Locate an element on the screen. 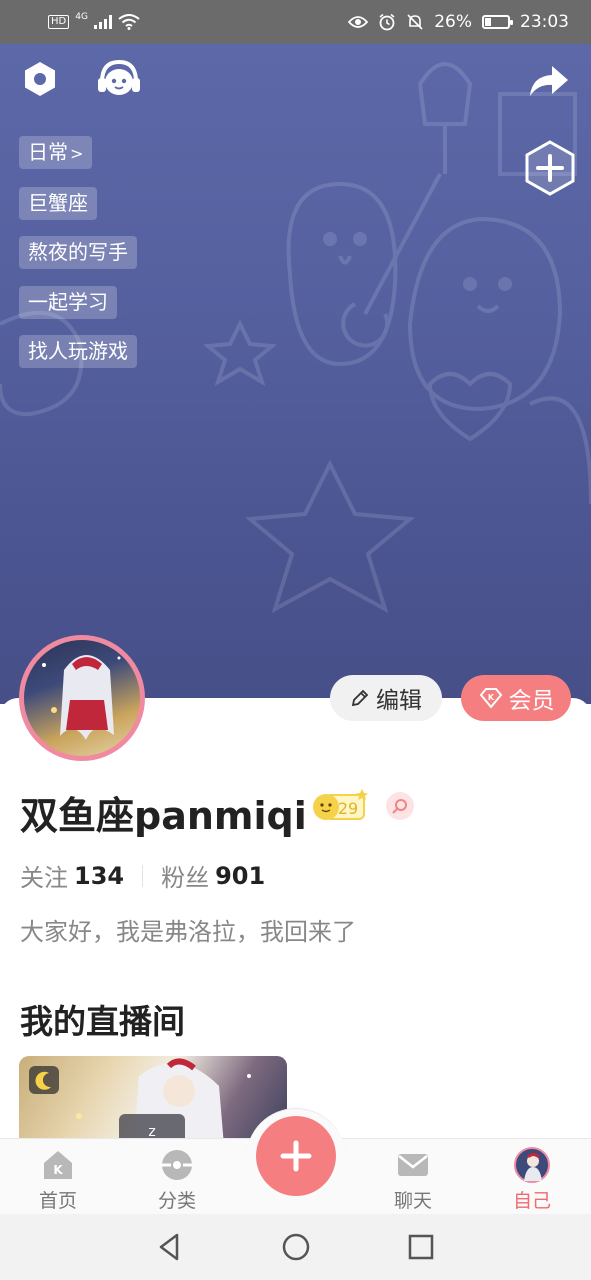 The width and height of the screenshot is (591, 1280). bio: 大家好，我是弗洛拉，我回来了 is located at coordinates (188, 932).